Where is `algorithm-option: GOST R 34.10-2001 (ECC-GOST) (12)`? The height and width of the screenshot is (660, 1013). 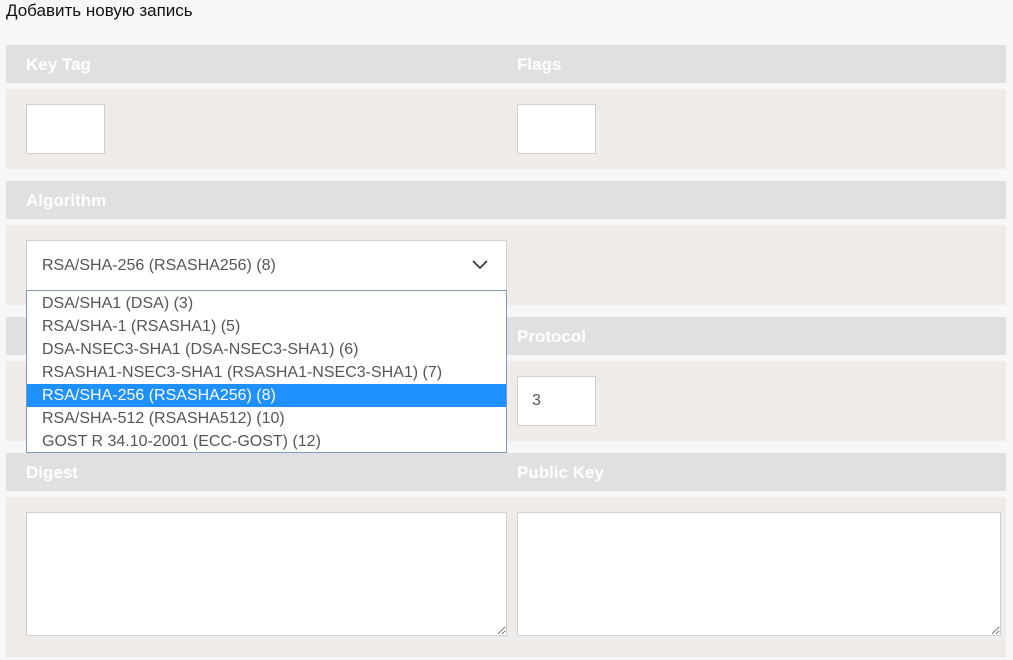
algorithm-option: GOST R 34.10-2001 (ECC-GOST) (12) is located at coordinates (266, 441).